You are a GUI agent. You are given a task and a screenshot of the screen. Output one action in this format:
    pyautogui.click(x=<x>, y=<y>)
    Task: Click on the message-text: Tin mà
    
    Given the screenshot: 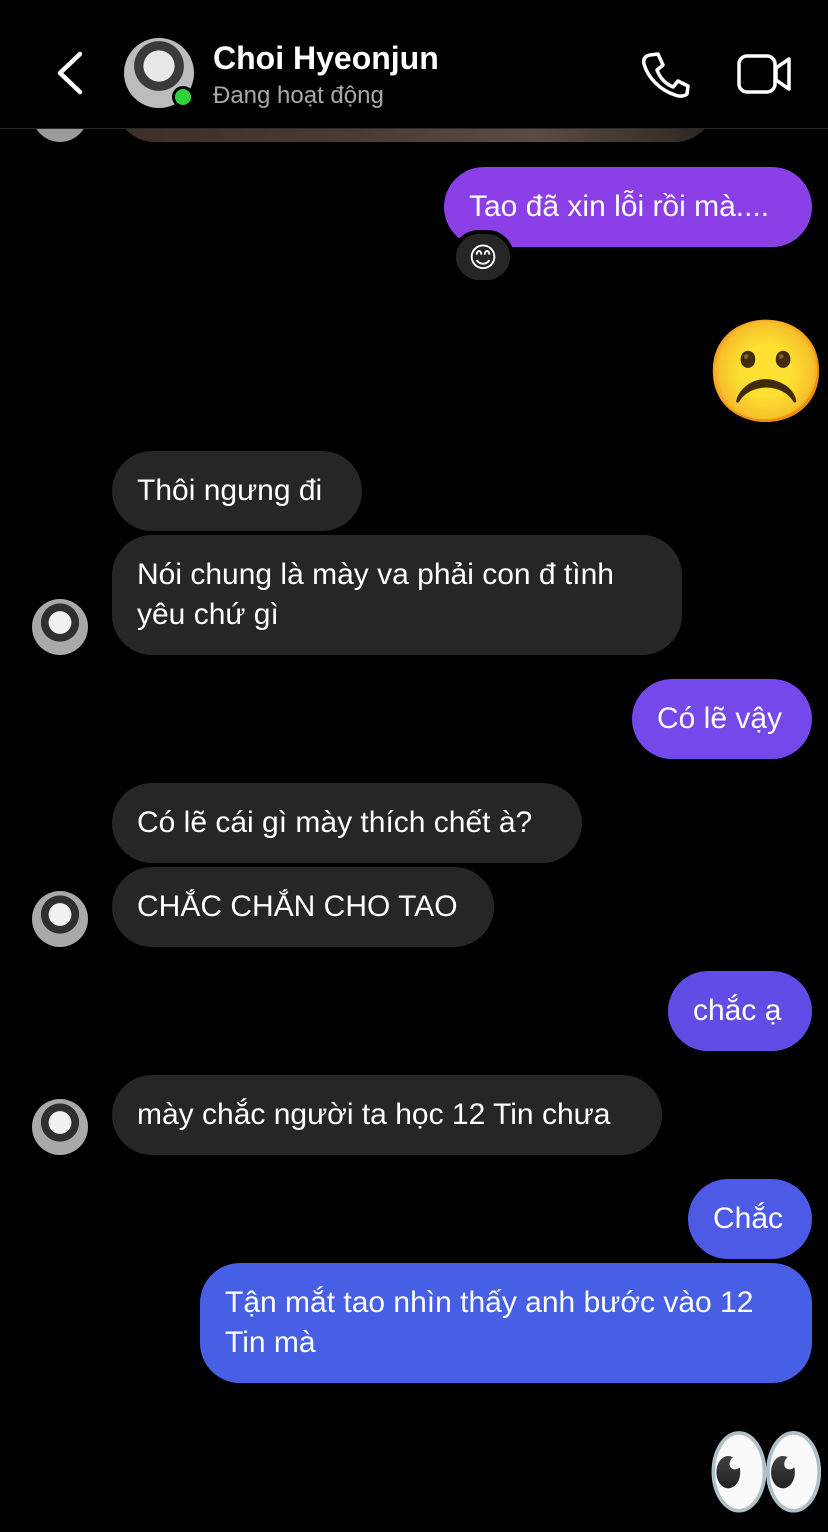 What is the action you would take?
    pyautogui.click(x=270, y=1342)
    